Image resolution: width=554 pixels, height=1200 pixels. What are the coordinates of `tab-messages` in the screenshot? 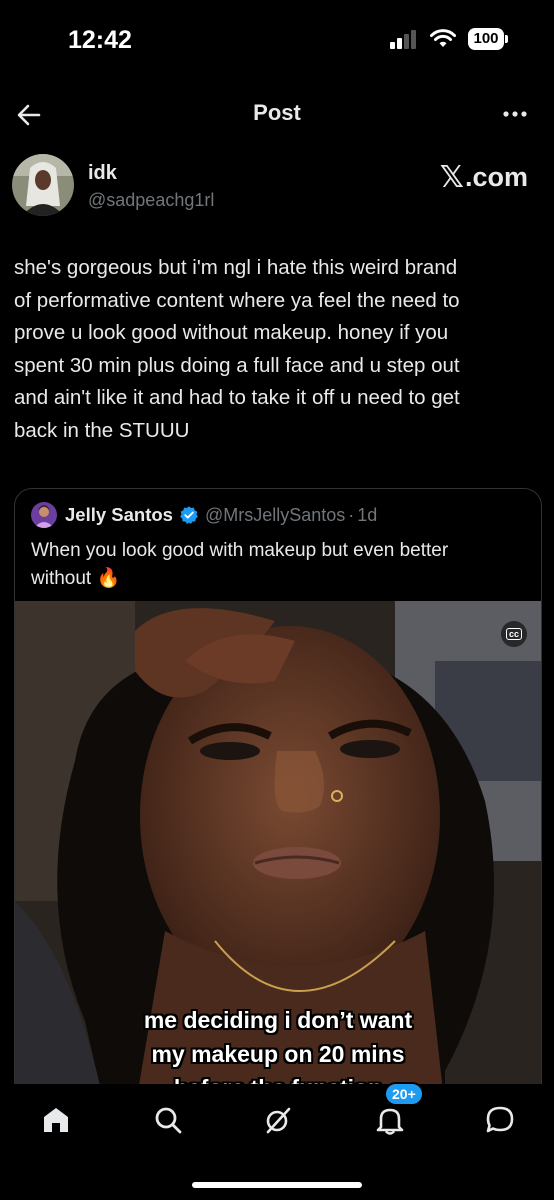 It's located at (500, 1120).